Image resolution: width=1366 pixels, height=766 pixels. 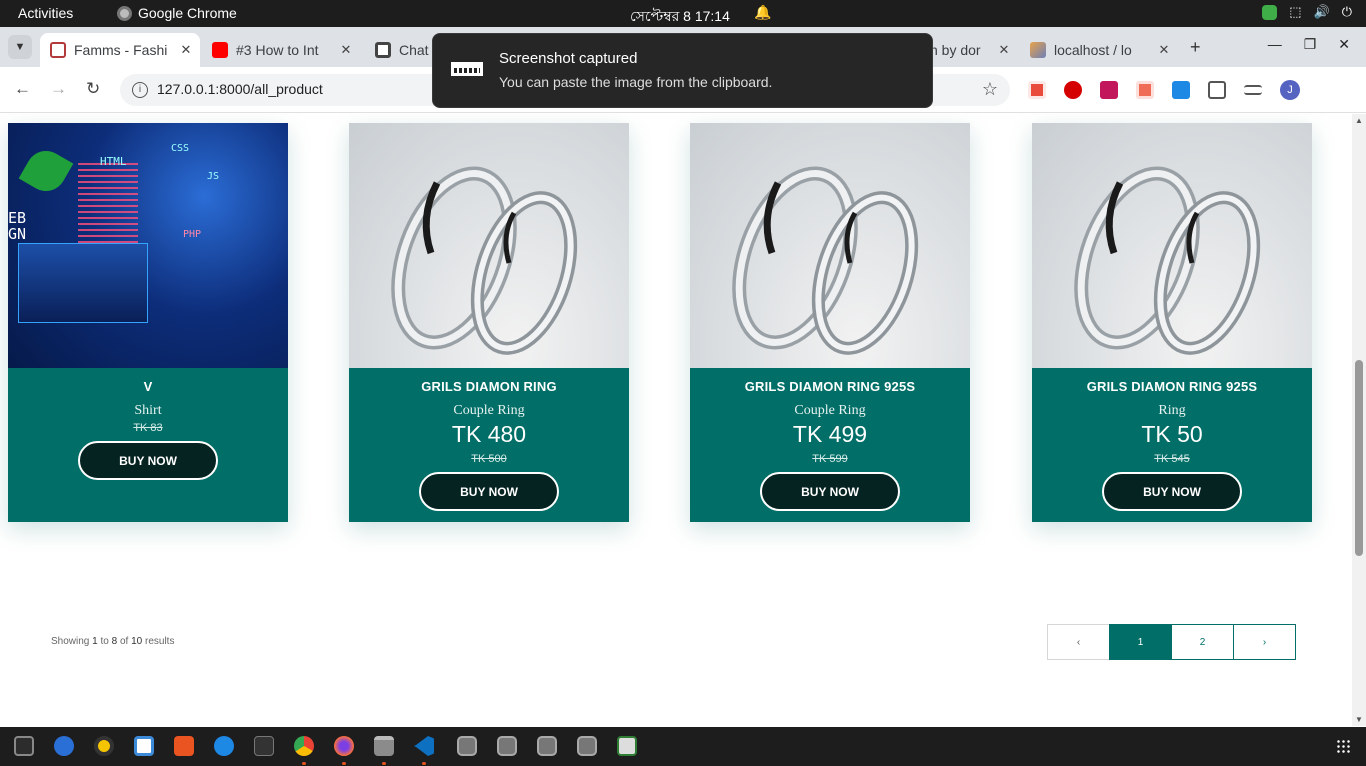 I want to click on summary-to: 8, so click(x=114, y=641).